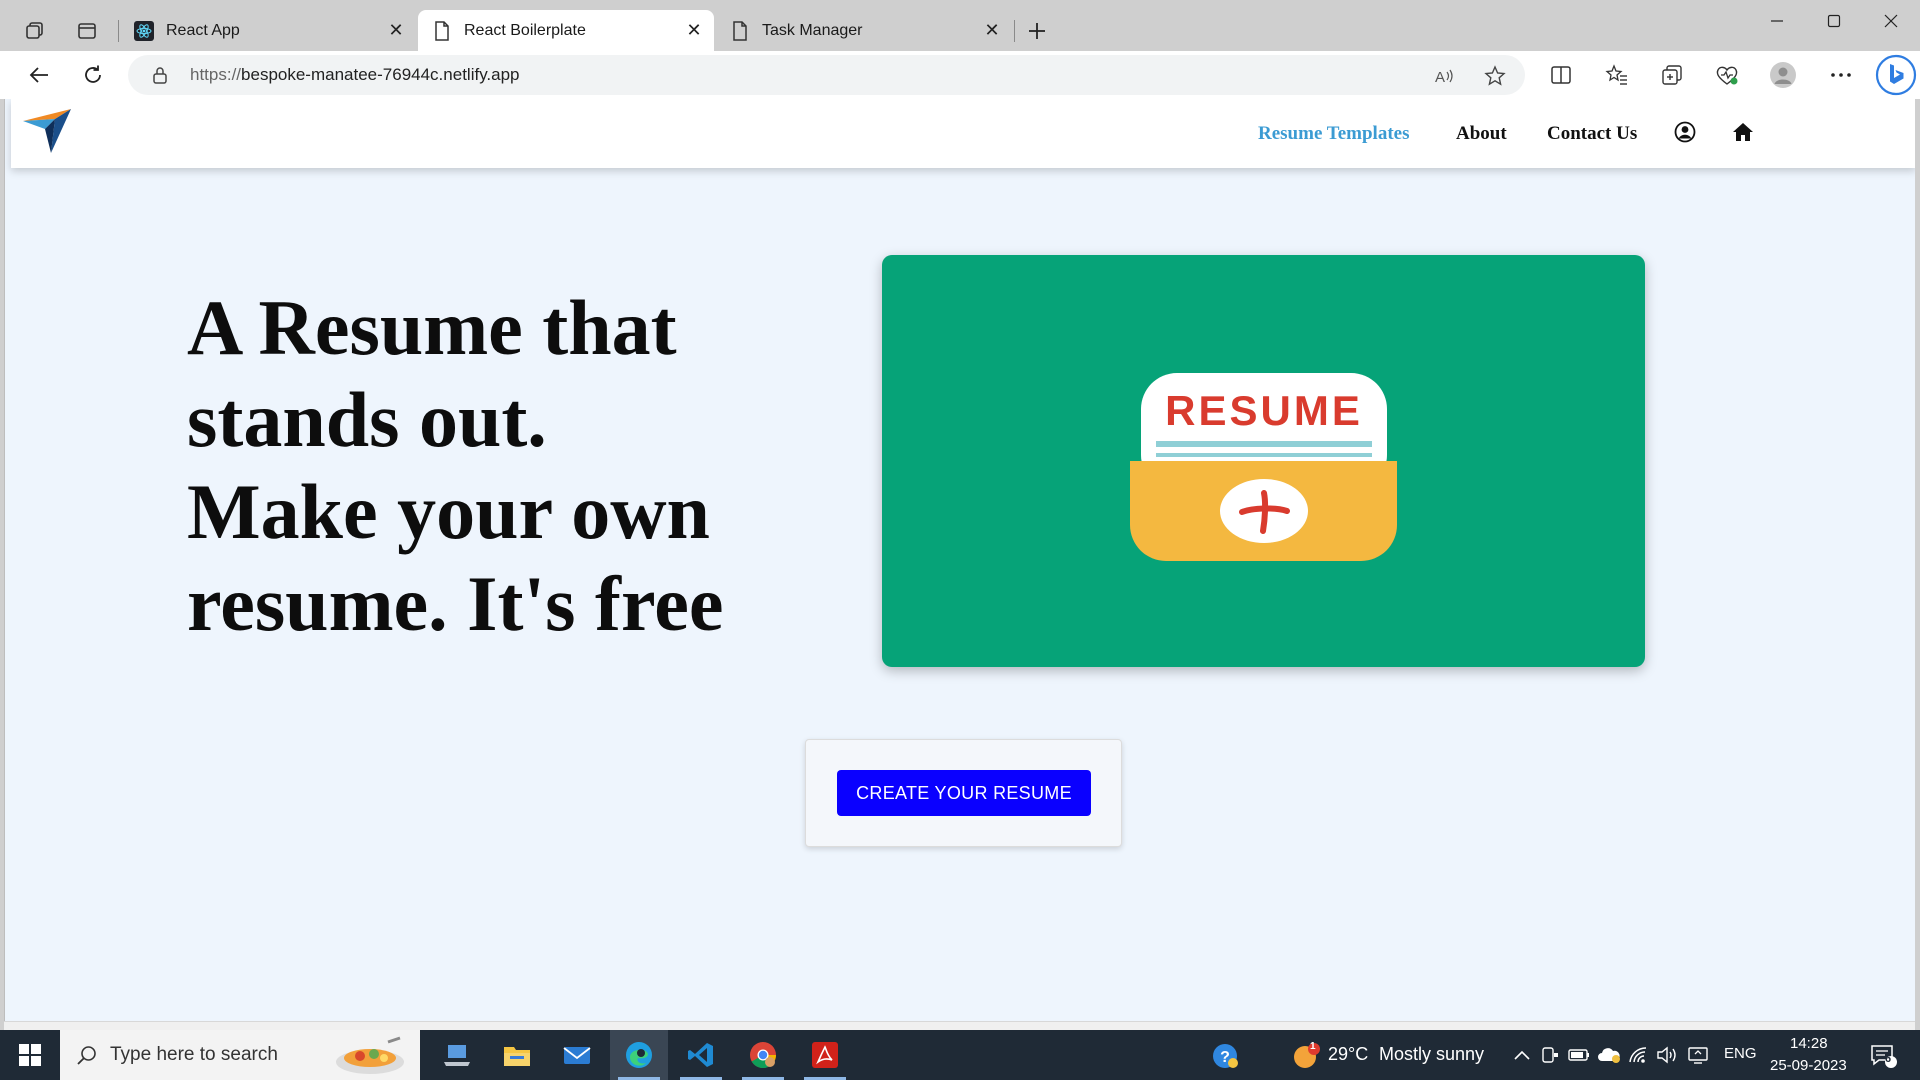 This screenshot has width=1920, height=1080. I want to click on close-window-icon, so click(1891, 21).